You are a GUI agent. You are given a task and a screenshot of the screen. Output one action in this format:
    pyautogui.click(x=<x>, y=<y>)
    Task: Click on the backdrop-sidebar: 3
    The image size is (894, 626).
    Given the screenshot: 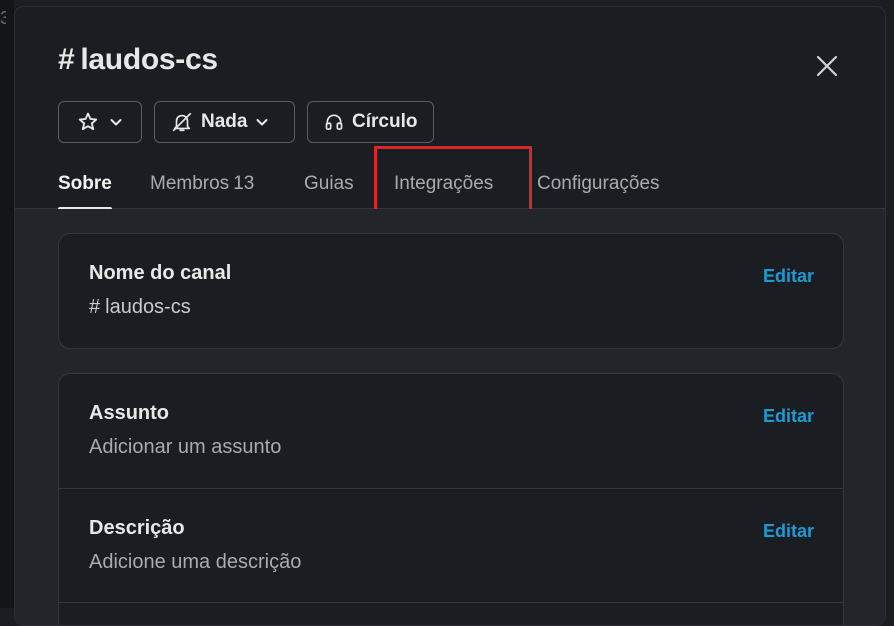 What is the action you would take?
    pyautogui.click(x=7, y=304)
    